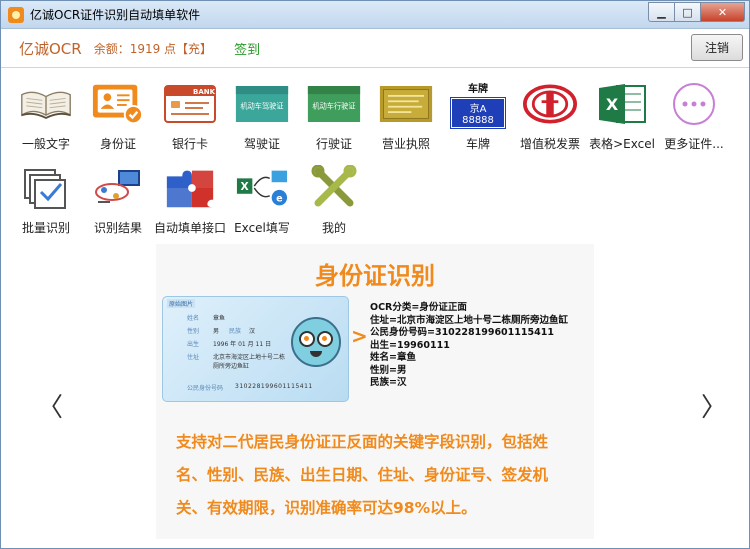  Describe the element at coordinates (393, 357) in the screenshot. I see `ocr-line: 姓名=章鱼` at that location.